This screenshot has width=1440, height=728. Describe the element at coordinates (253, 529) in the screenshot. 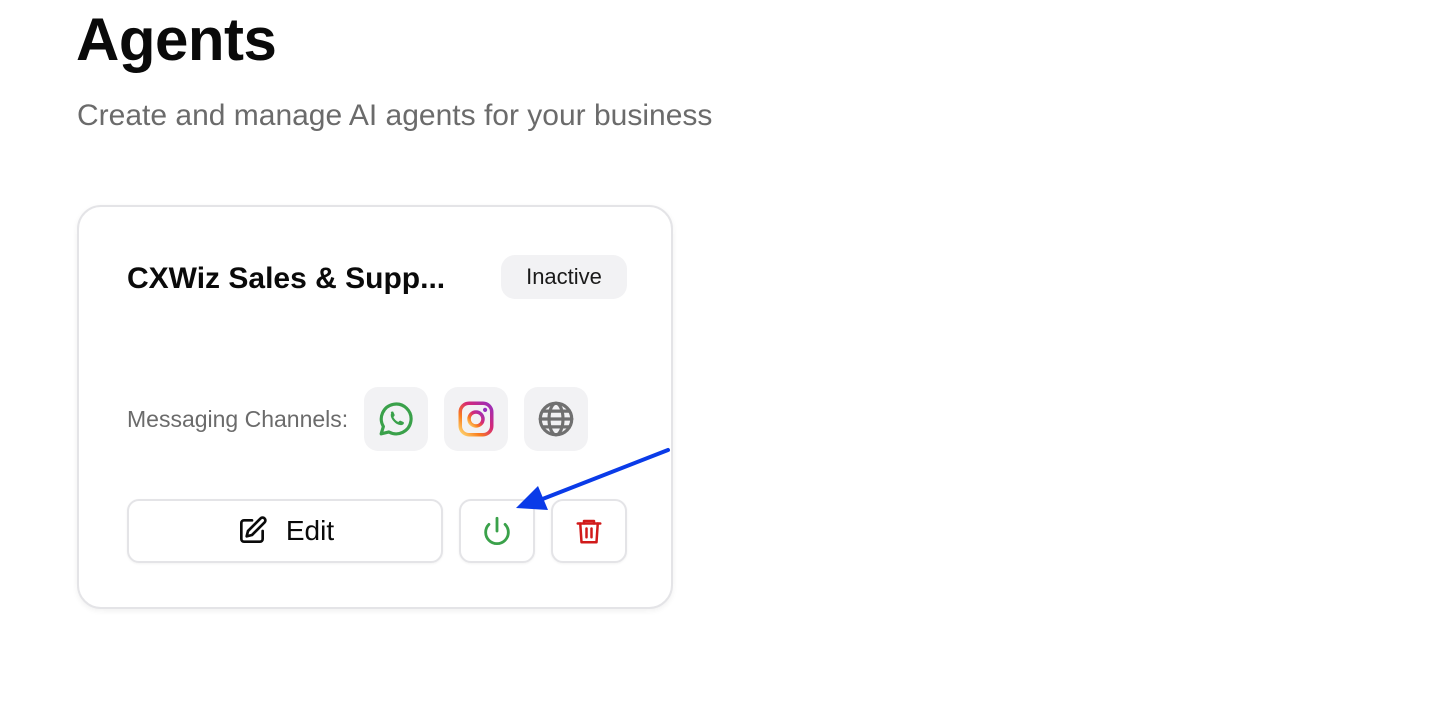

I see `edit-icon` at that location.